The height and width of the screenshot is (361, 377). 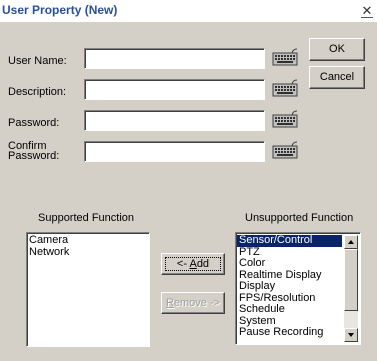 What do you see at coordinates (289, 286) in the screenshot?
I see `list-item: Display` at bounding box center [289, 286].